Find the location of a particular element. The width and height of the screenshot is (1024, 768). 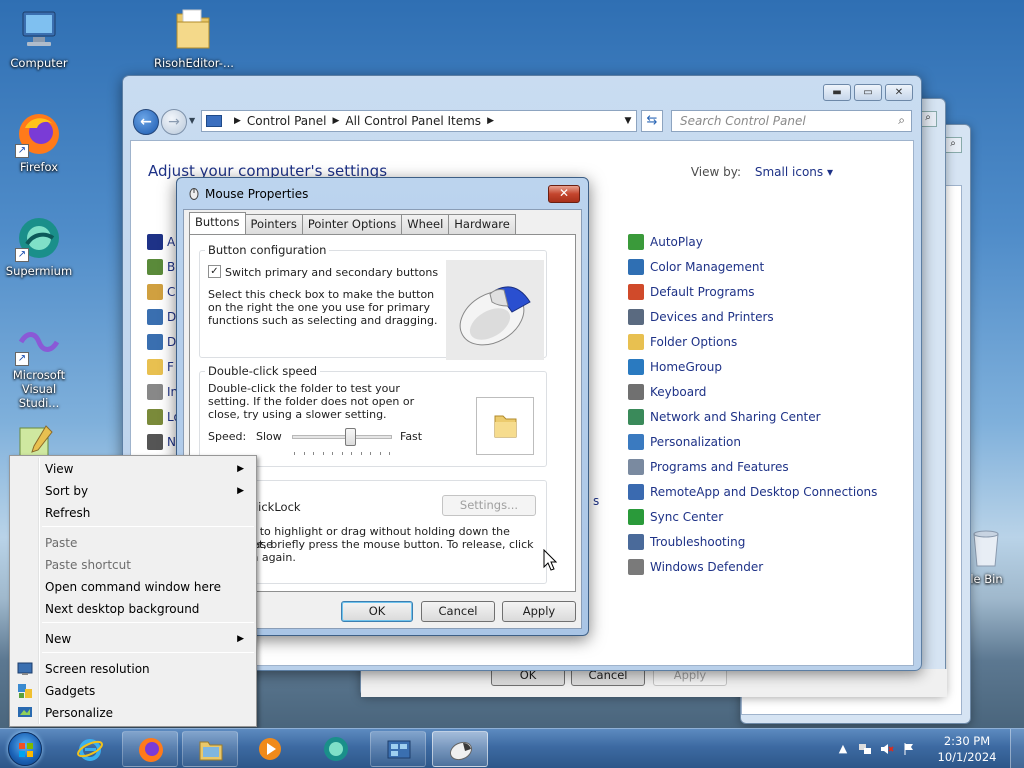

control-panel-item: Devices and Printers is located at coordinates (752, 316).